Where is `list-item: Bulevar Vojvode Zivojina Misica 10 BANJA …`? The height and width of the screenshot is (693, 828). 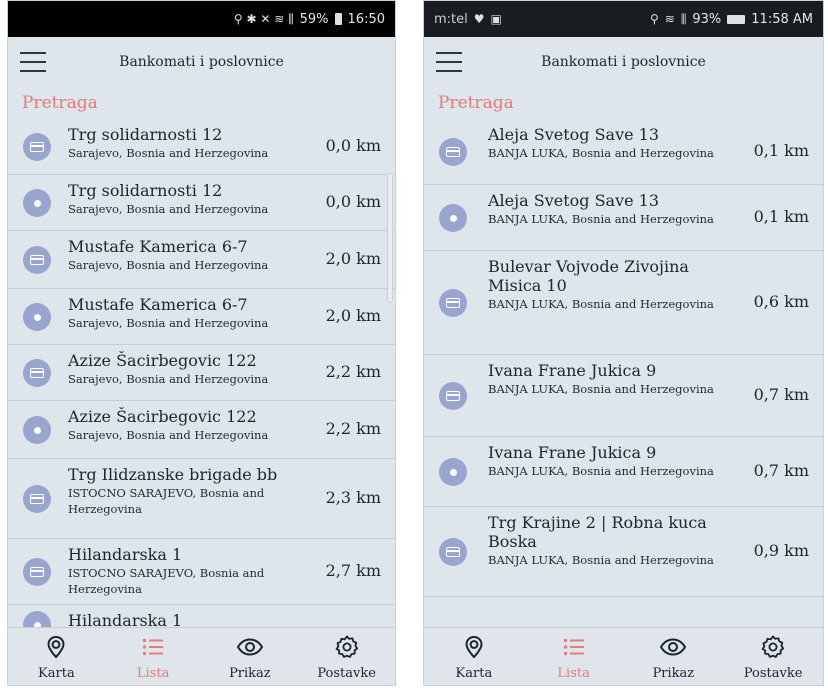 list-item: Bulevar Vojvode Zivojina Misica 10 BANJA … is located at coordinates (623, 303).